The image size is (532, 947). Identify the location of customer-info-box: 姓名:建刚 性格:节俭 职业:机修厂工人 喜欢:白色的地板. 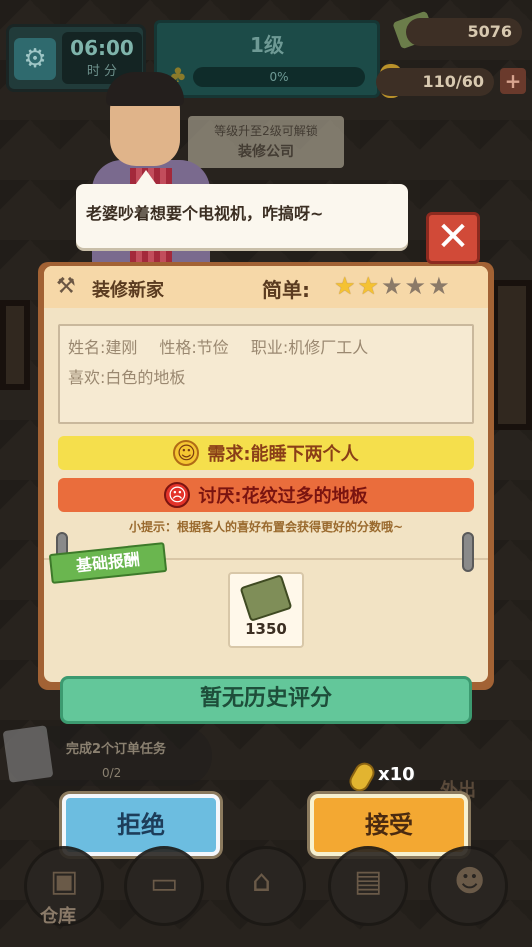
(266, 374).